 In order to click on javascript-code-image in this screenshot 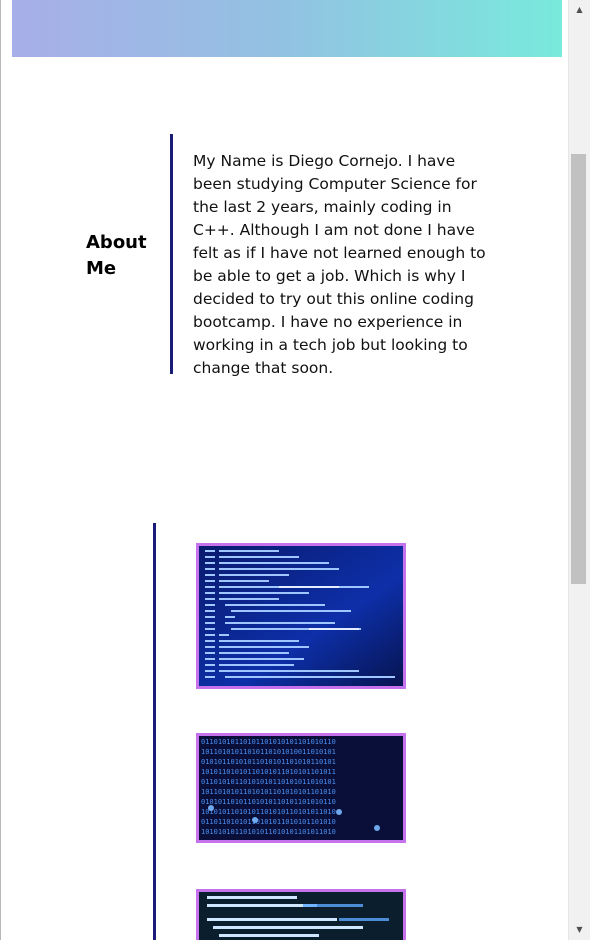, I will do `click(301, 916)`.